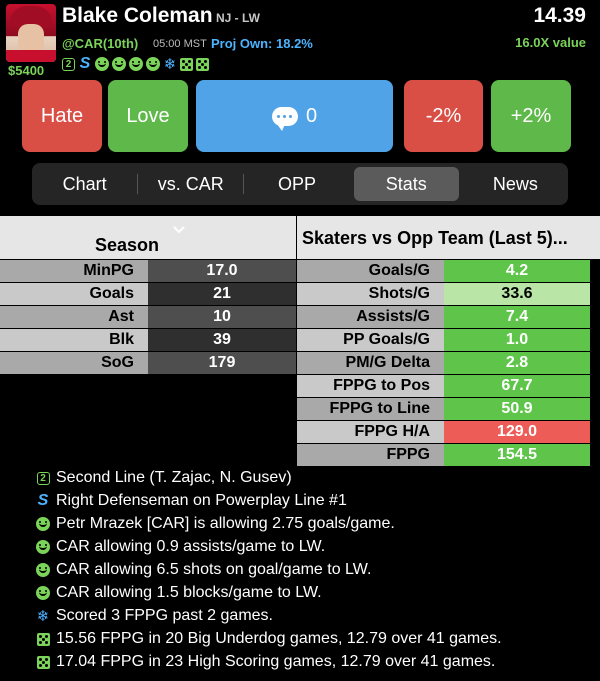 The height and width of the screenshot is (681, 600). I want to click on note-item: CAR allowing 1.5 blocks/game to LW., so click(179, 593).